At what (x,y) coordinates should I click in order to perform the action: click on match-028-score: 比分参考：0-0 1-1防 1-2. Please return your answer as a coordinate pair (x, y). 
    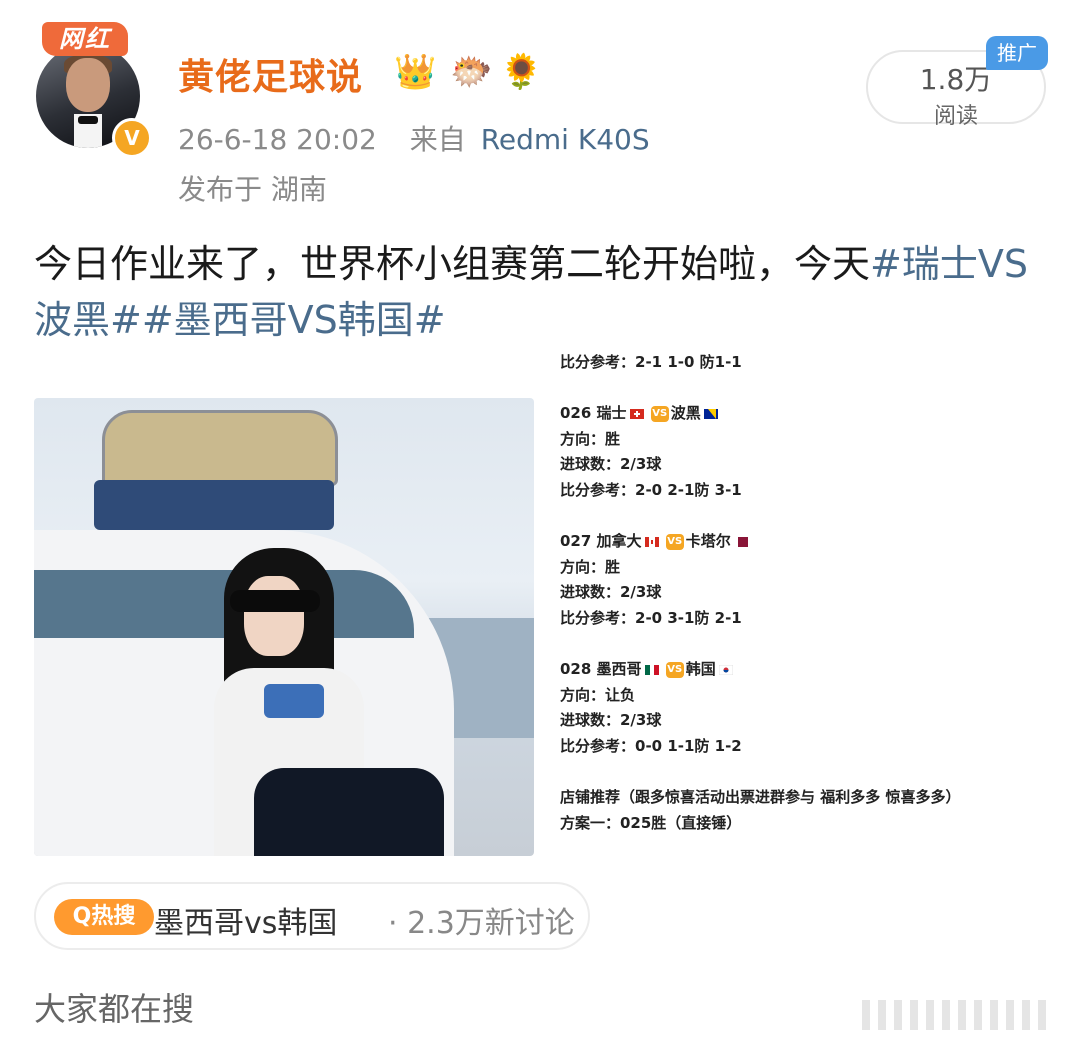
    Looking at the image, I should click on (651, 745).